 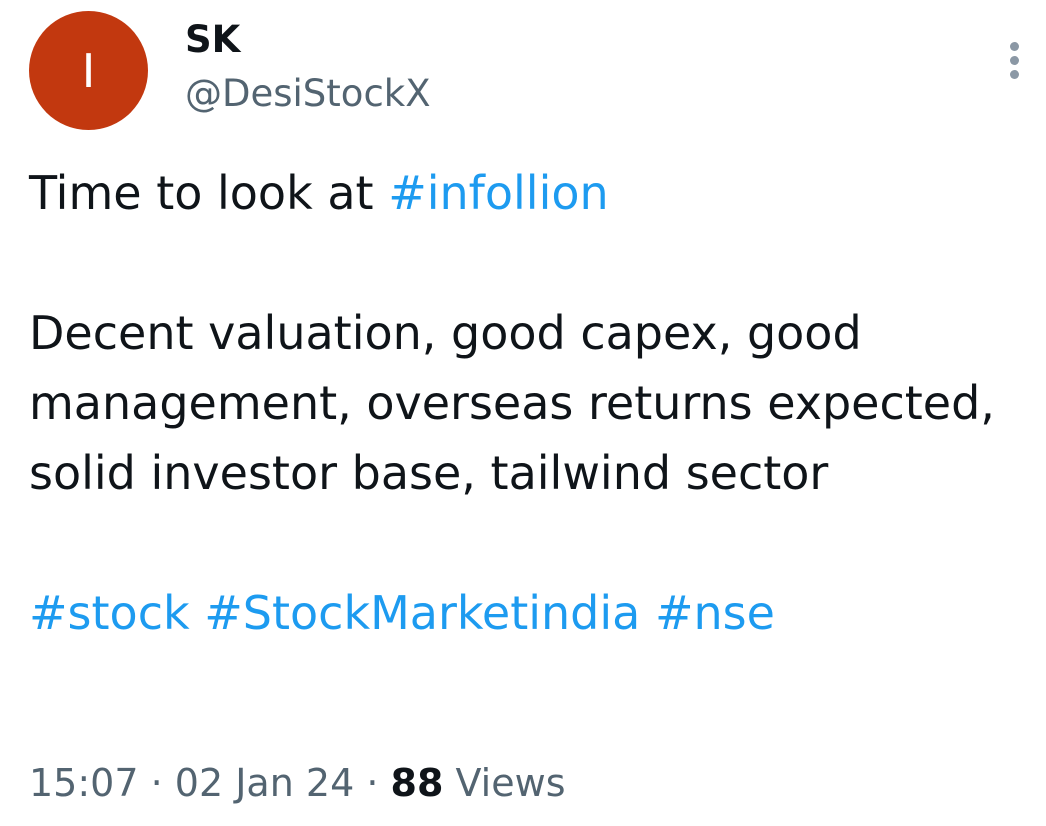 I want to click on hashtag-stock: #stock, so click(x=109, y=613).